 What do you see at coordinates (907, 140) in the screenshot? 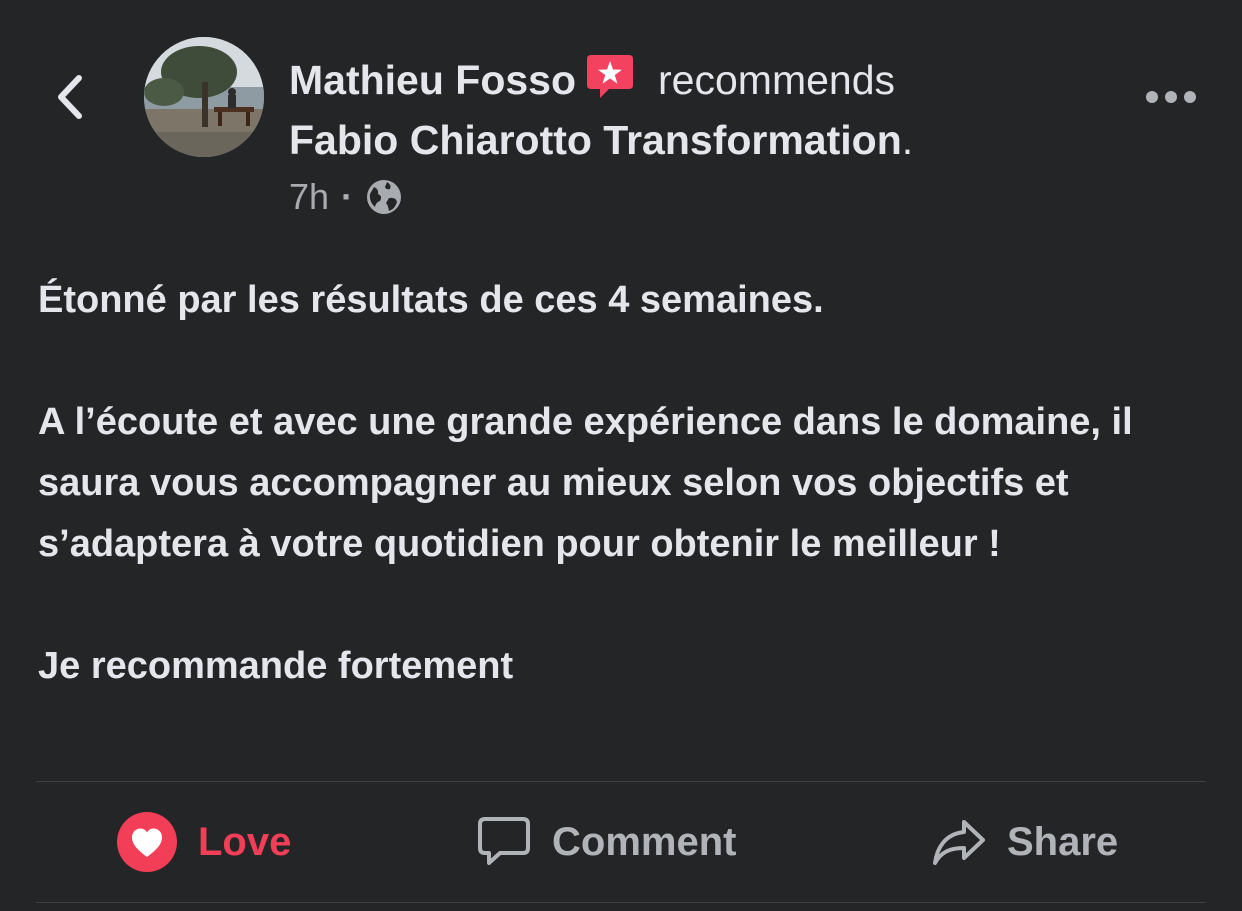
I see `header-period: .` at bounding box center [907, 140].